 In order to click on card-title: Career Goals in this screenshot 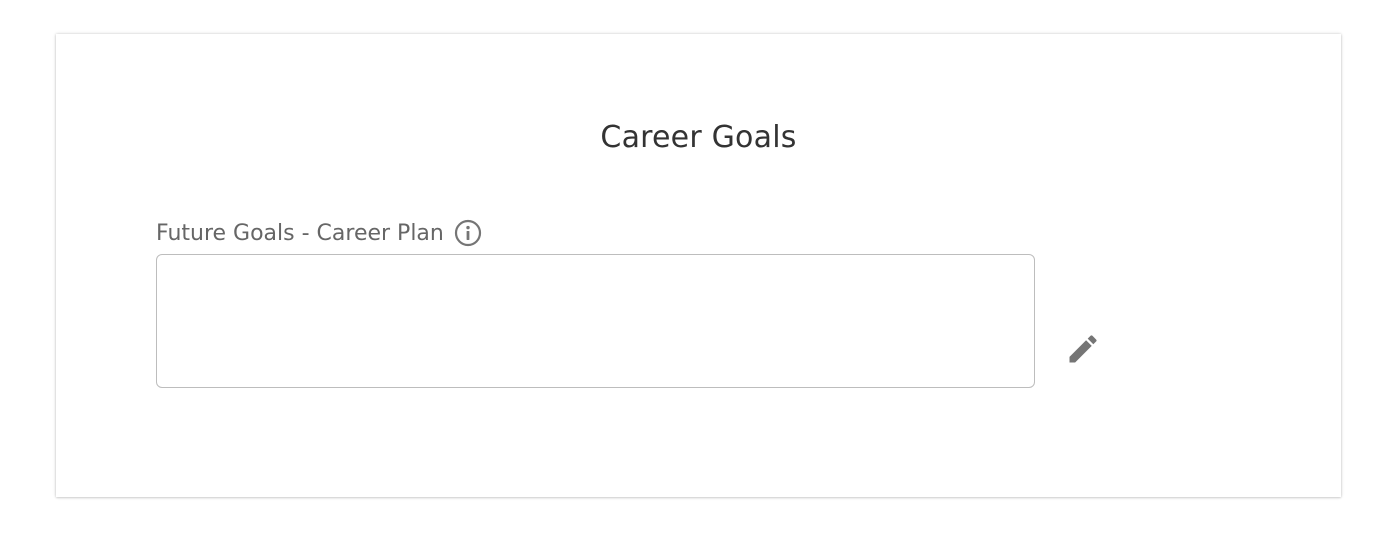, I will do `click(698, 137)`.